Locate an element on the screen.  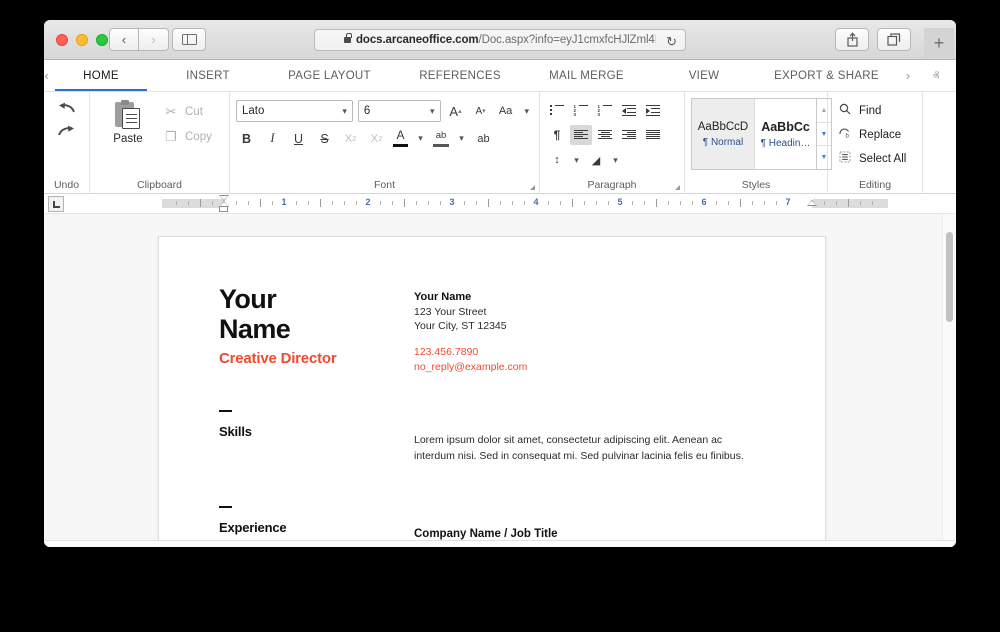
align-left-button is located at coordinates (581, 135).